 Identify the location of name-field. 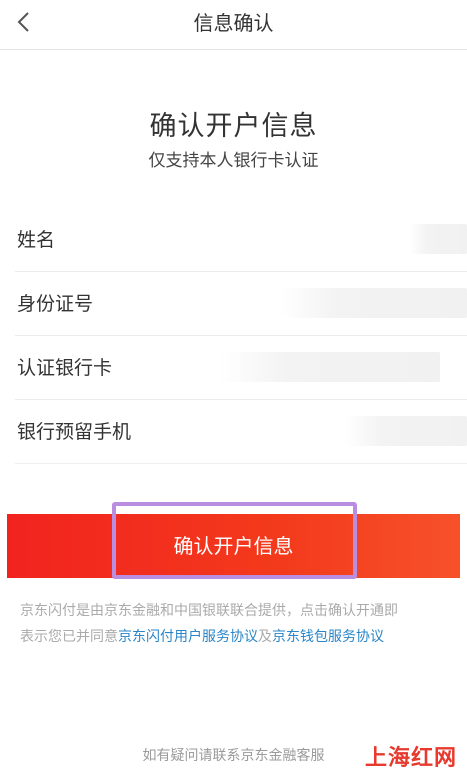
(438, 239).